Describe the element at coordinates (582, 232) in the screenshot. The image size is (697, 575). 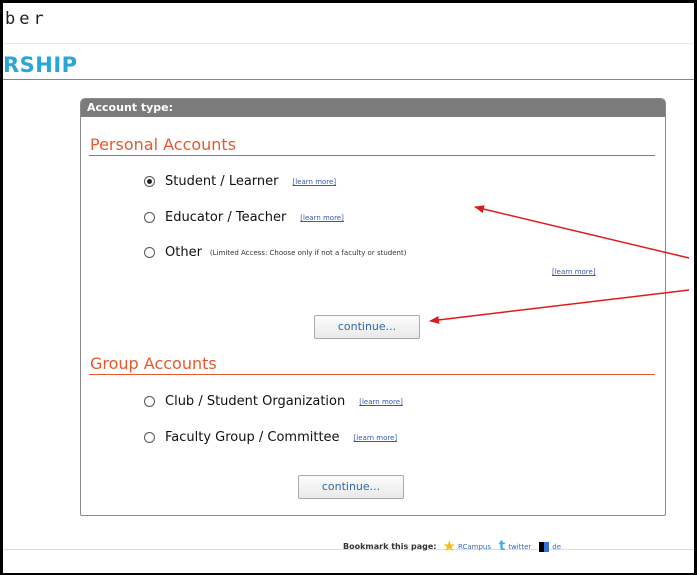
I see `arrow-to-learn-more` at that location.